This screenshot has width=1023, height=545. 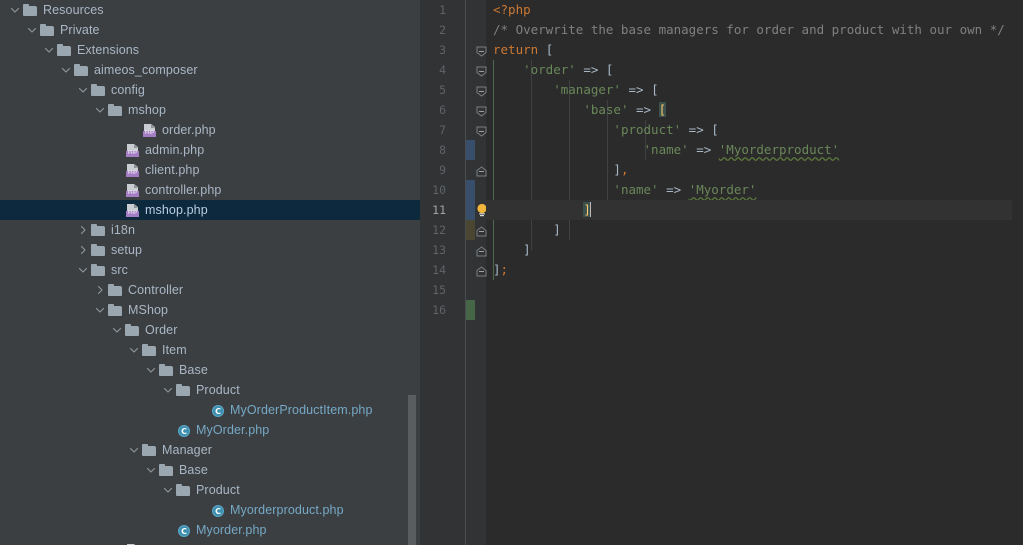 What do you see at coordinates (210, 130) in the screenshot?
I see `tree-row-order-php: PHP order.php` at bounding box center [210, 130].